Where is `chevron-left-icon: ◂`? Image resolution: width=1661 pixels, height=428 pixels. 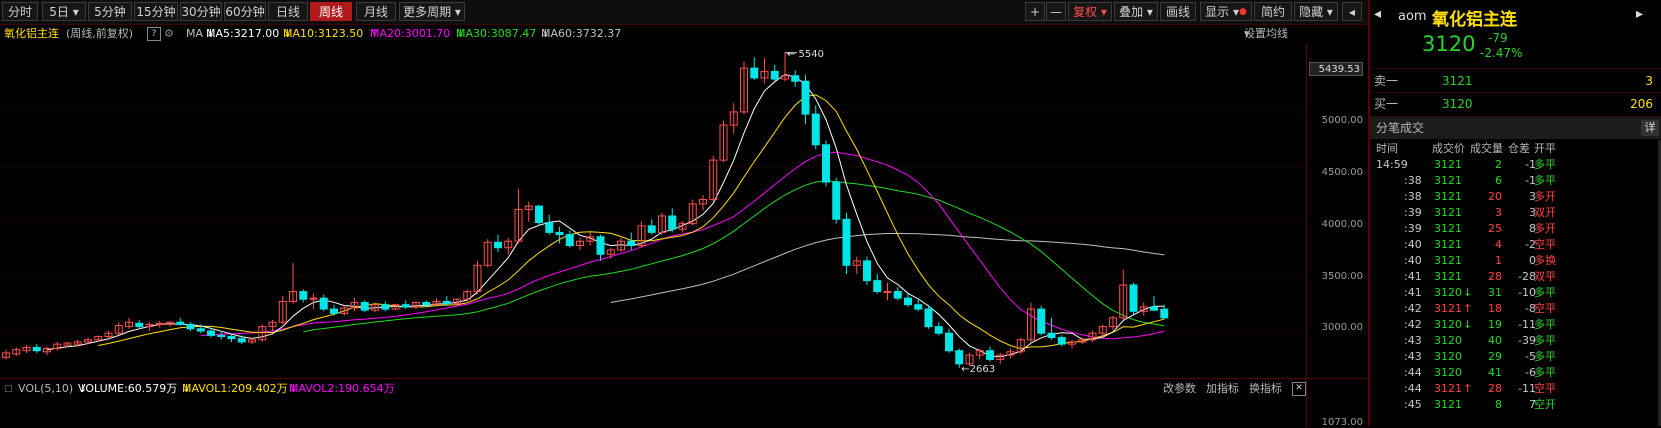
chevron-left-icon: ◂ is located at coordinates (1377, 14).